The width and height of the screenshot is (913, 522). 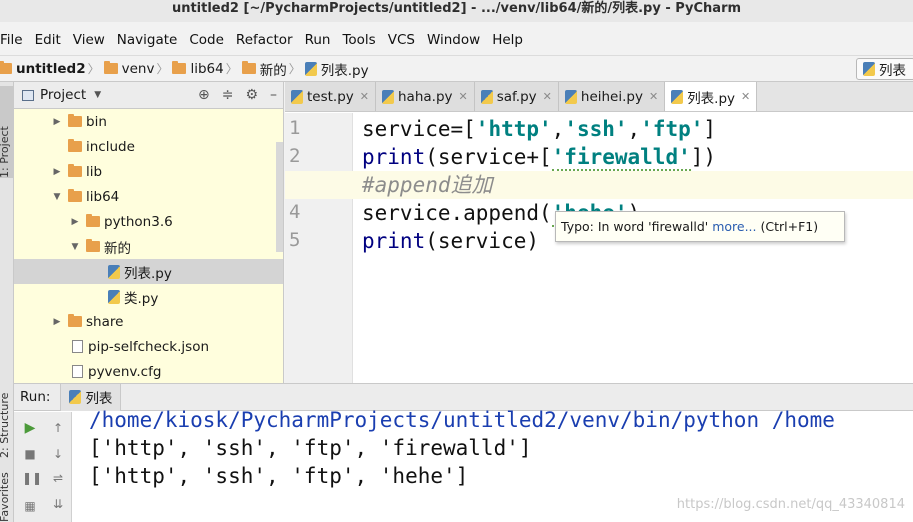 I want to click on code-line-2: print(service+['firewalld']), so click(x=539, y=157).